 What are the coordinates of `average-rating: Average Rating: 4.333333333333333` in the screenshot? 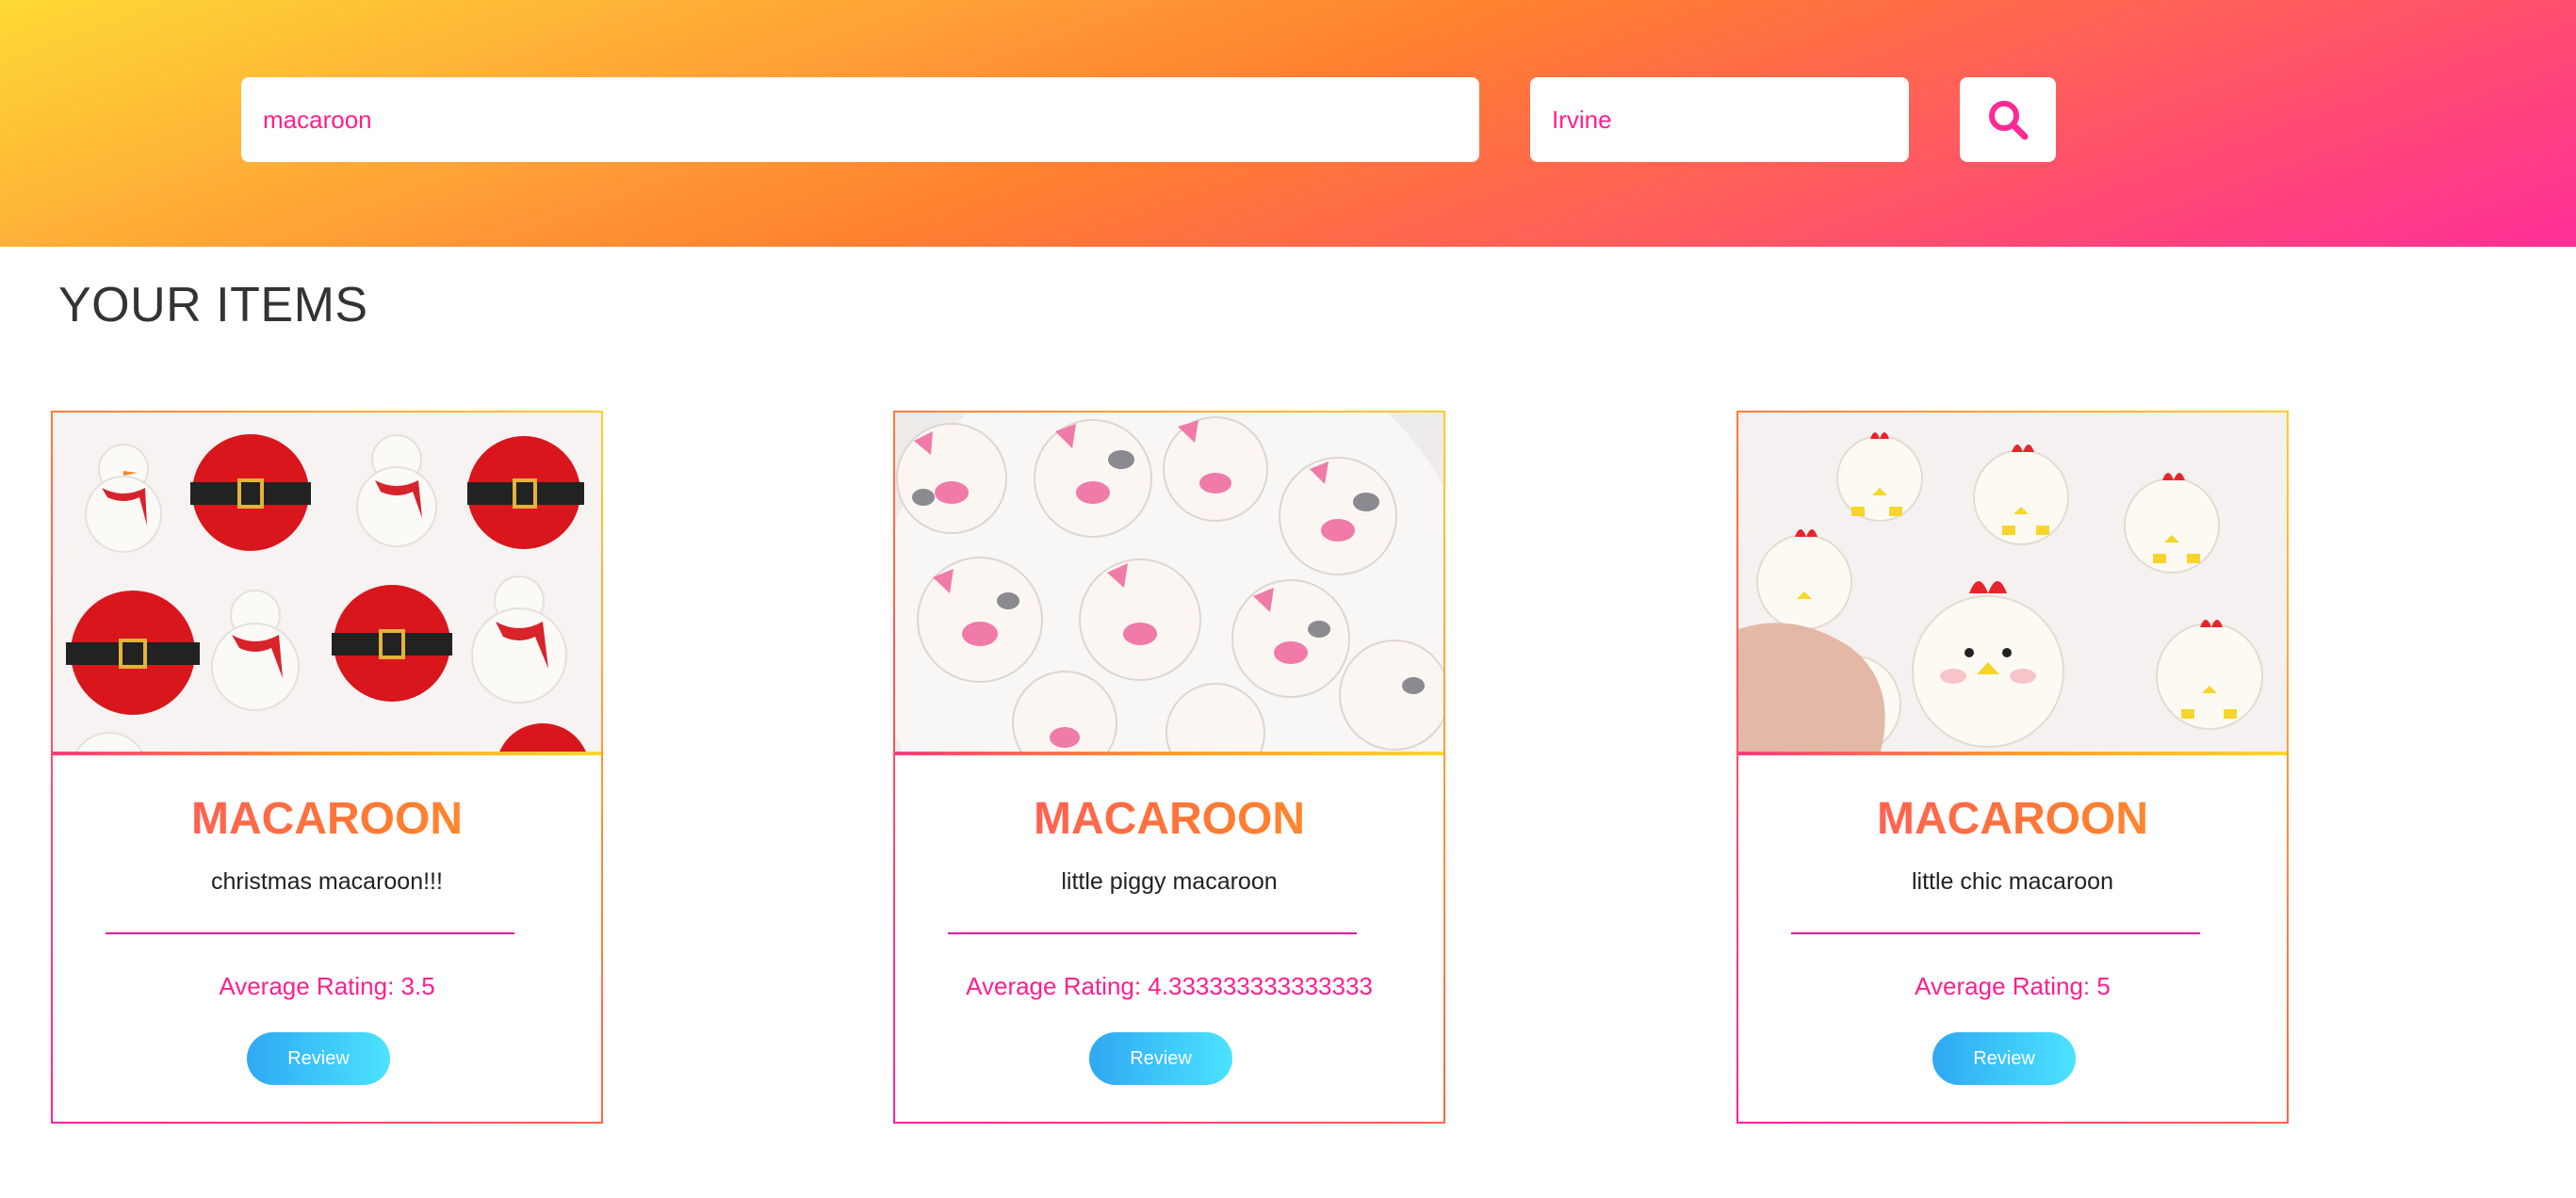 It's located at (1169, 986).